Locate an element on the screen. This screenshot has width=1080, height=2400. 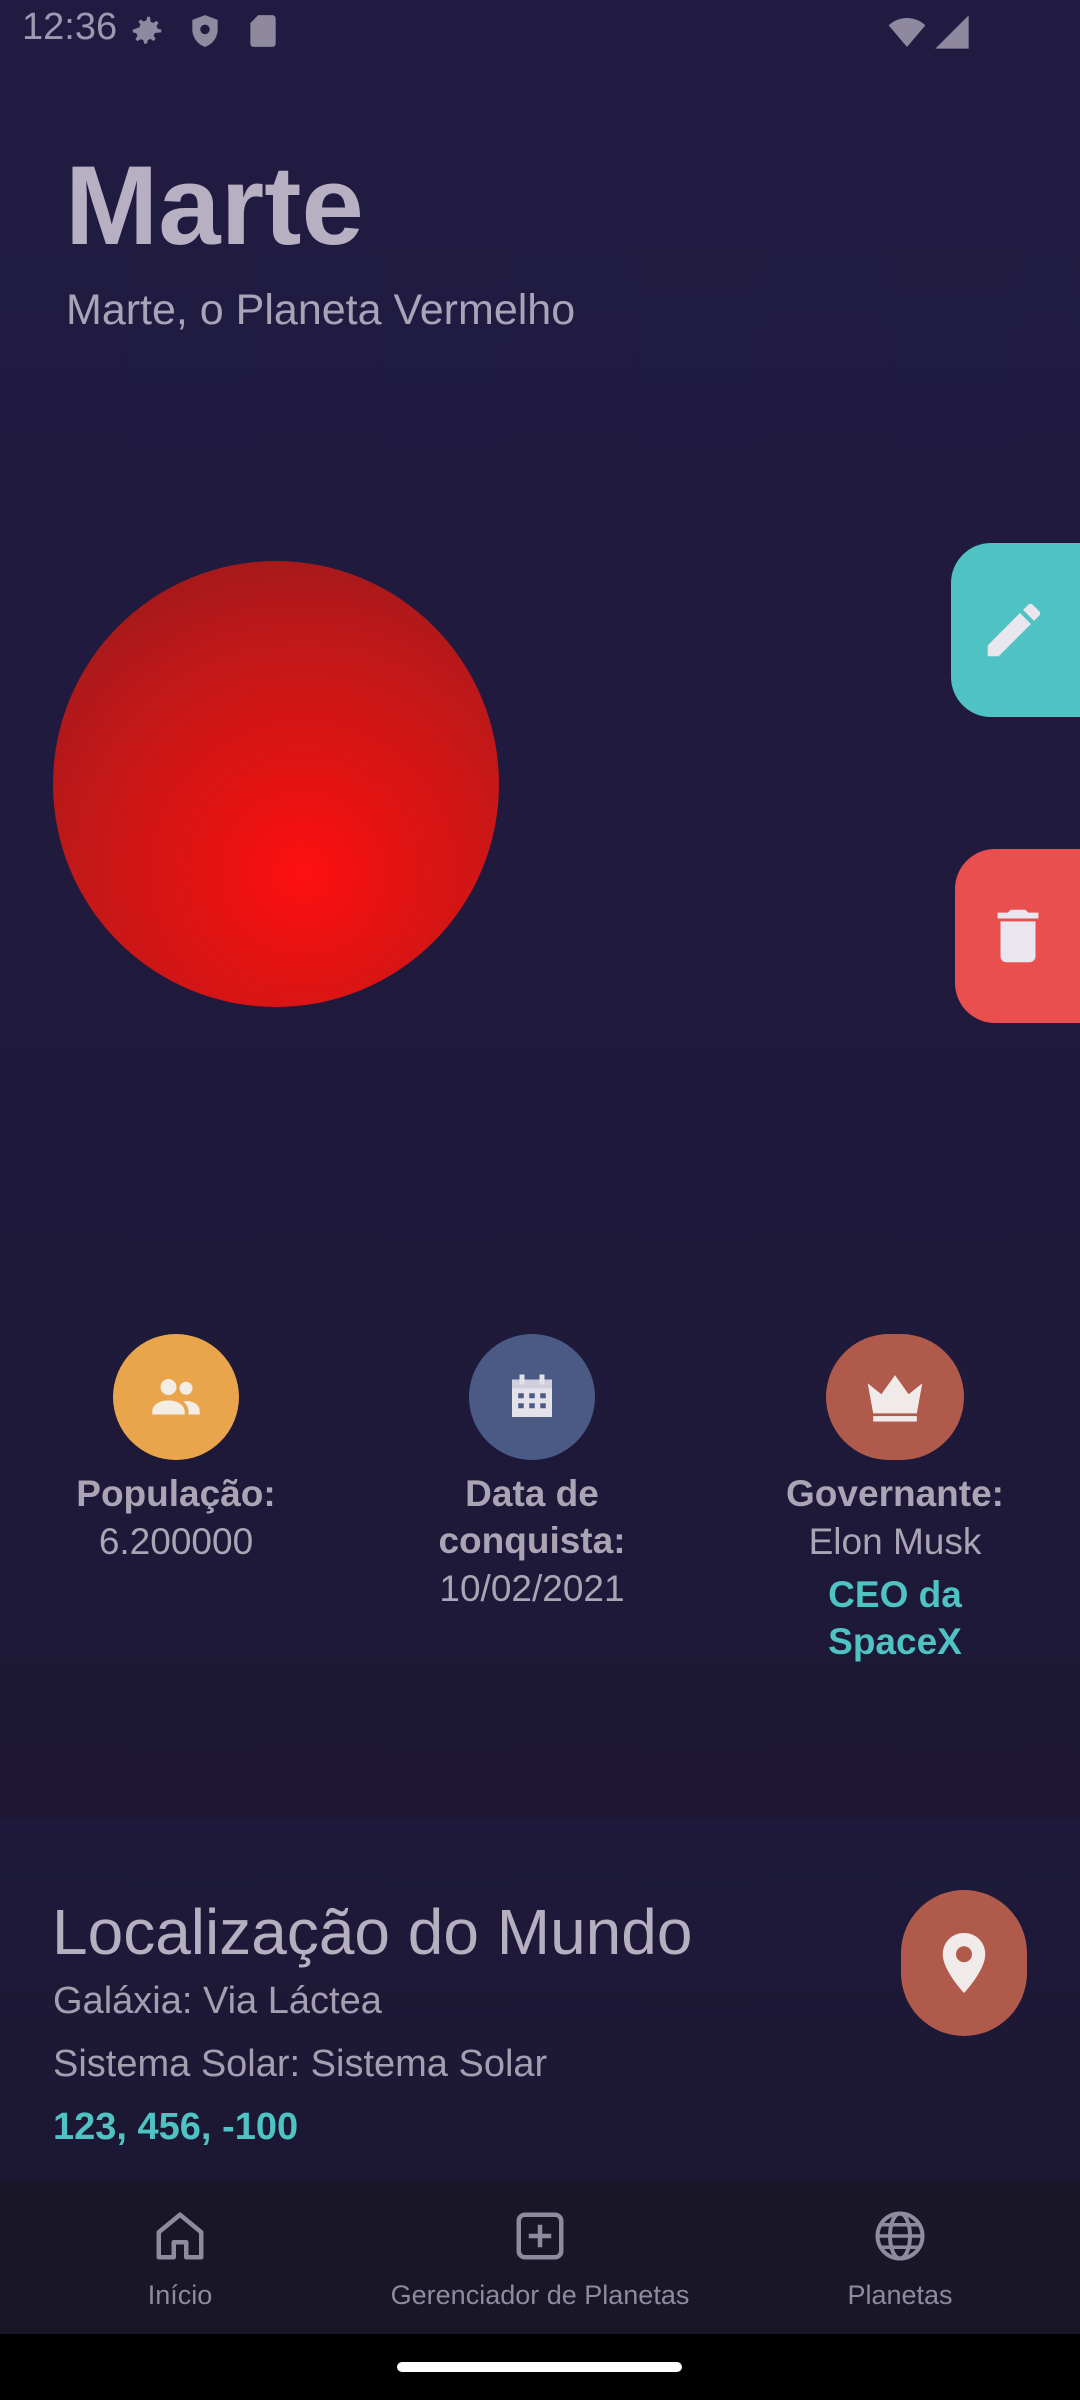
crown-icon is located at coordinates (895, 1398).